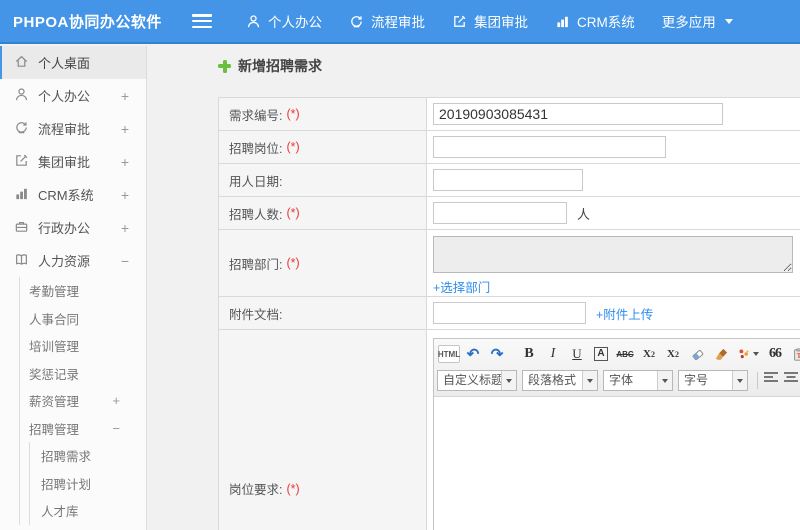 Image resolution: width=800 pixels, height=530 pixels. Describe the element at coordinates (697, 354) in the screenshot. I see `eraser-icon` at that location.